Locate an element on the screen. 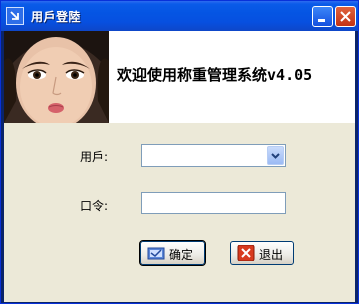 The image size is (359, 304). exit-label: 退出 is located at coordinates (271, 255).